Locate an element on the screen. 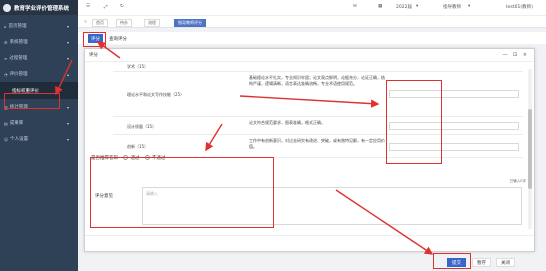  role-chevron-icon: ▾ is located at coordinates (469, 6).